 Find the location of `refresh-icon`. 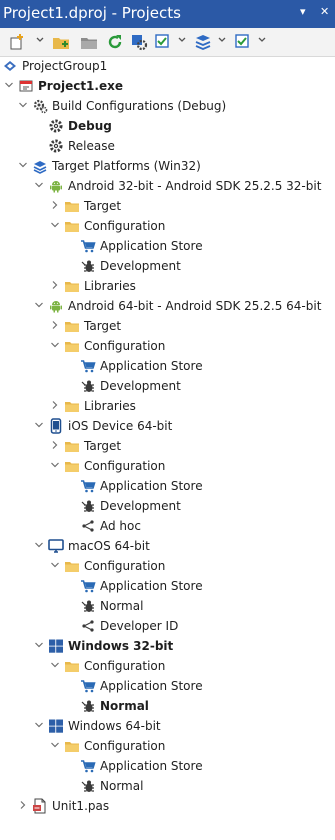

refresh-icon is located at coordinates (115, 42).